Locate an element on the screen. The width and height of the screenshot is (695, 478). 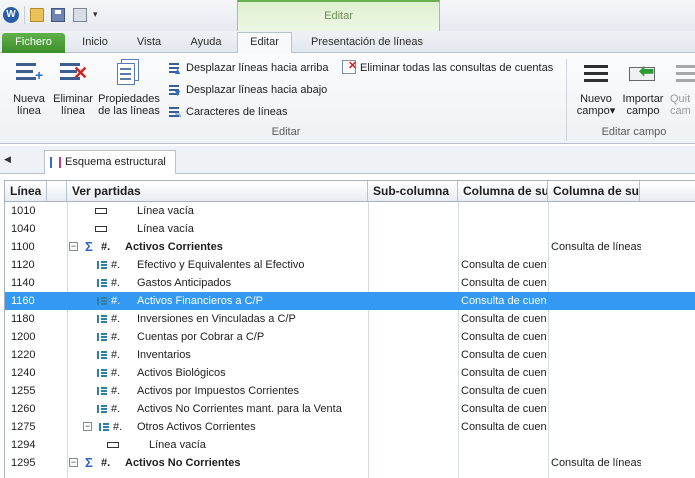
new-line-label-2: línea is located at coordinates (29, 111).